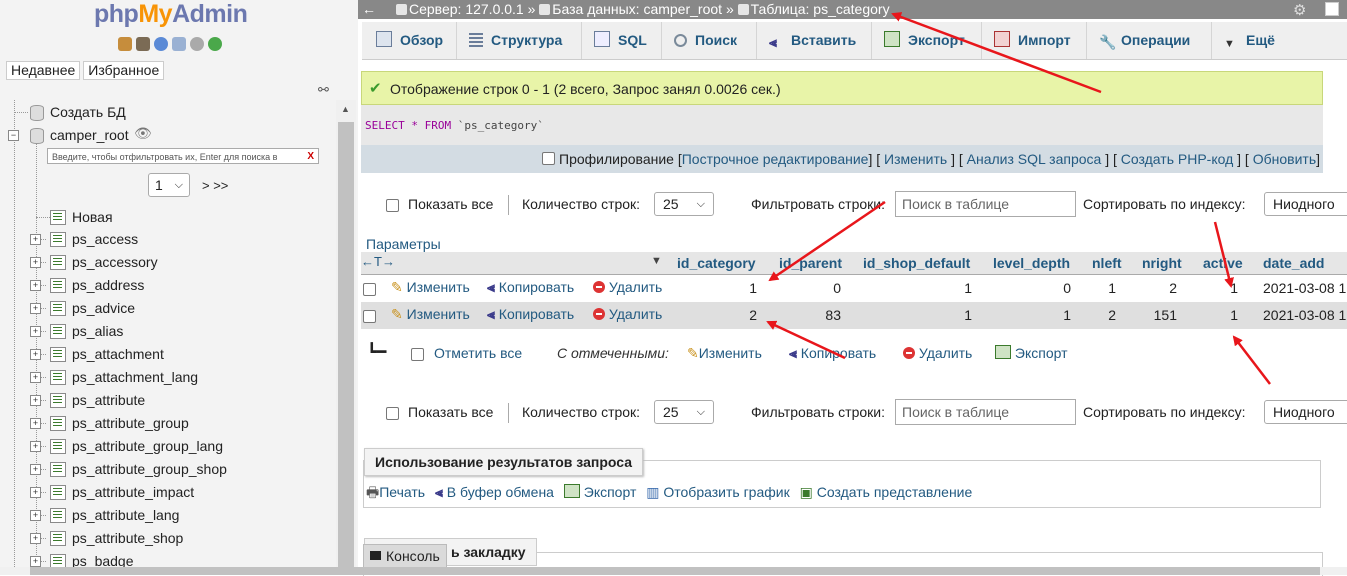 The height and width of the screenshot is (576, 1347). I want to click on tab-sql: SQL, so click(622, 40).